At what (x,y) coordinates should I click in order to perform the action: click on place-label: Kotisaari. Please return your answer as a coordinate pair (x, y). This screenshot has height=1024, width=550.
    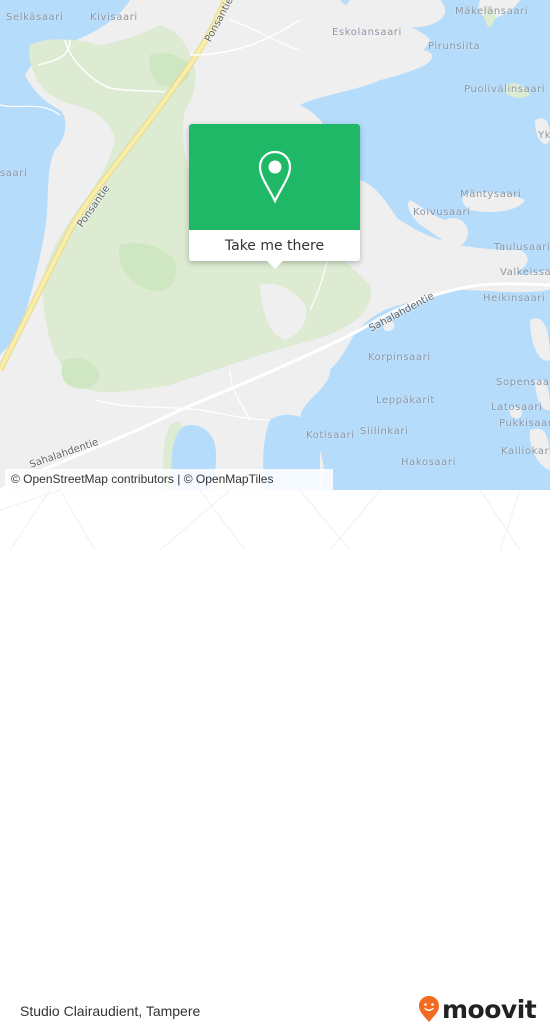
    Looking at the image, I should click on (330, 435).